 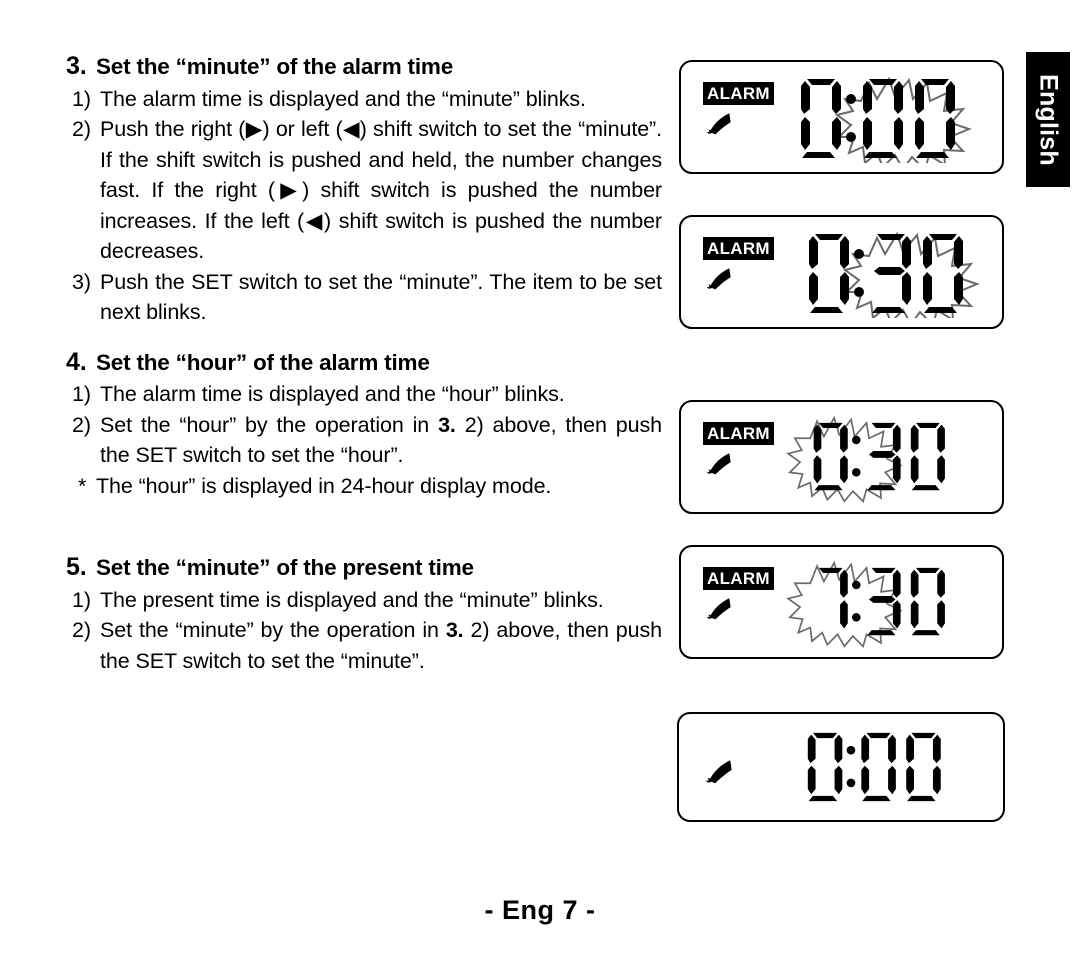 What do you see at coordinates (263, 362) in the screenshot?
I see `section-4-title: Set the “hour” of the alarm time` at bounding box center [263, 362].